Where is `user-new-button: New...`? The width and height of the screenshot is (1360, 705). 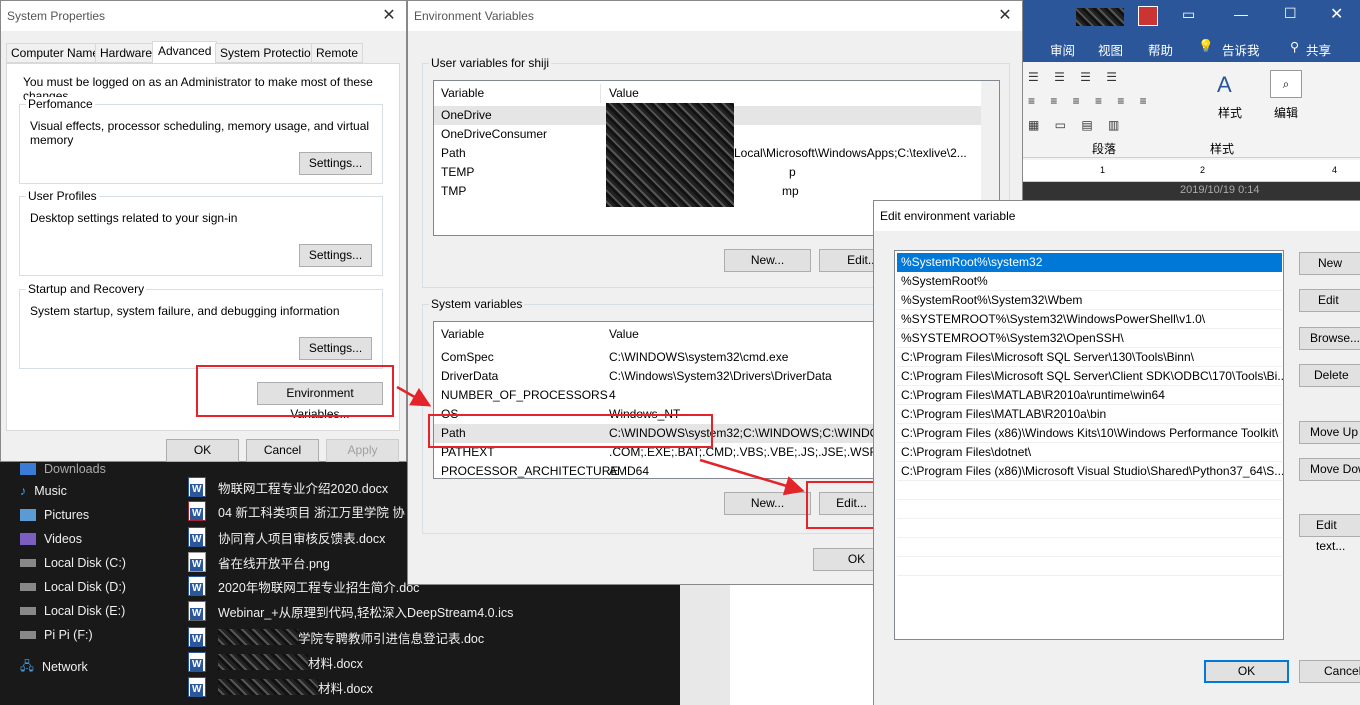
user-new-button: New... is located at coordinates (767, 260).